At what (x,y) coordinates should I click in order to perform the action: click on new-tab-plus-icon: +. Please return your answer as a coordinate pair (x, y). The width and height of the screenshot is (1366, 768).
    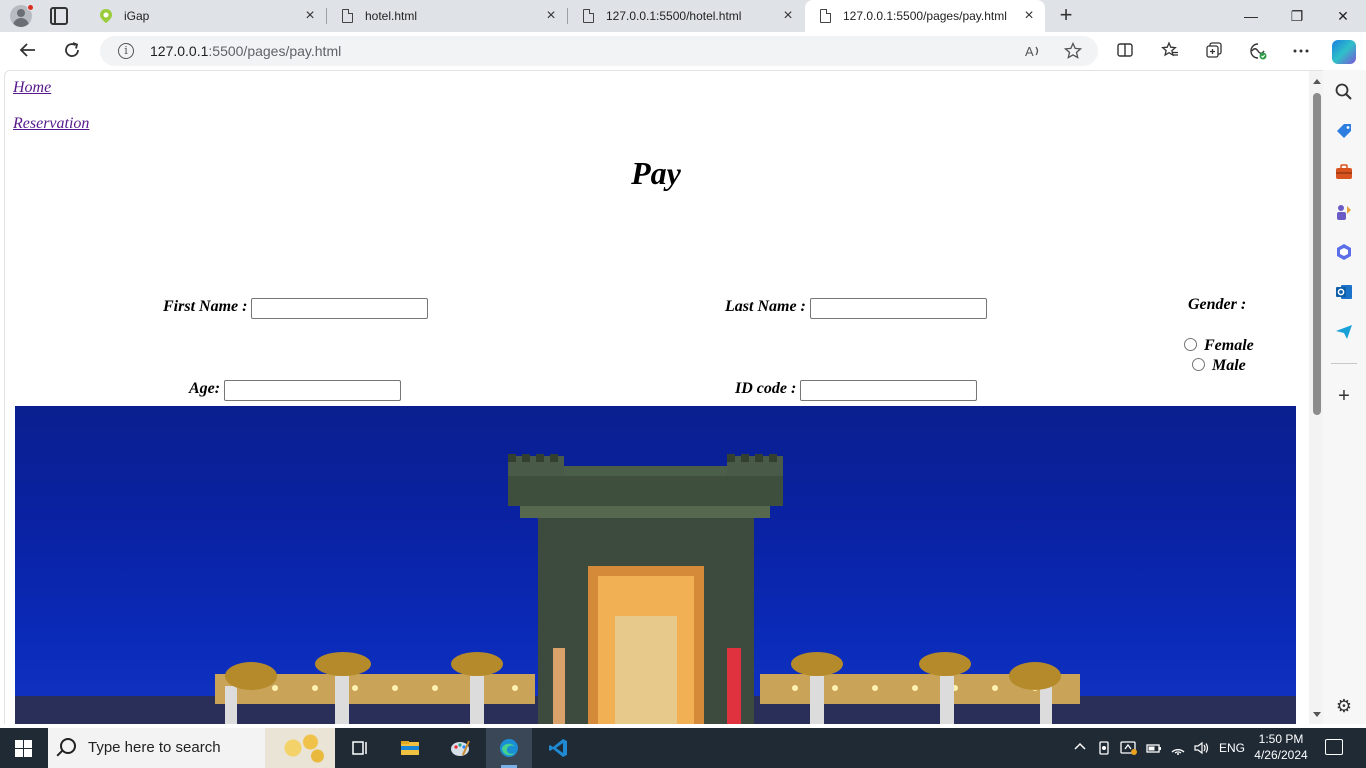
    Looking at the image, I should click on (1066, 15).